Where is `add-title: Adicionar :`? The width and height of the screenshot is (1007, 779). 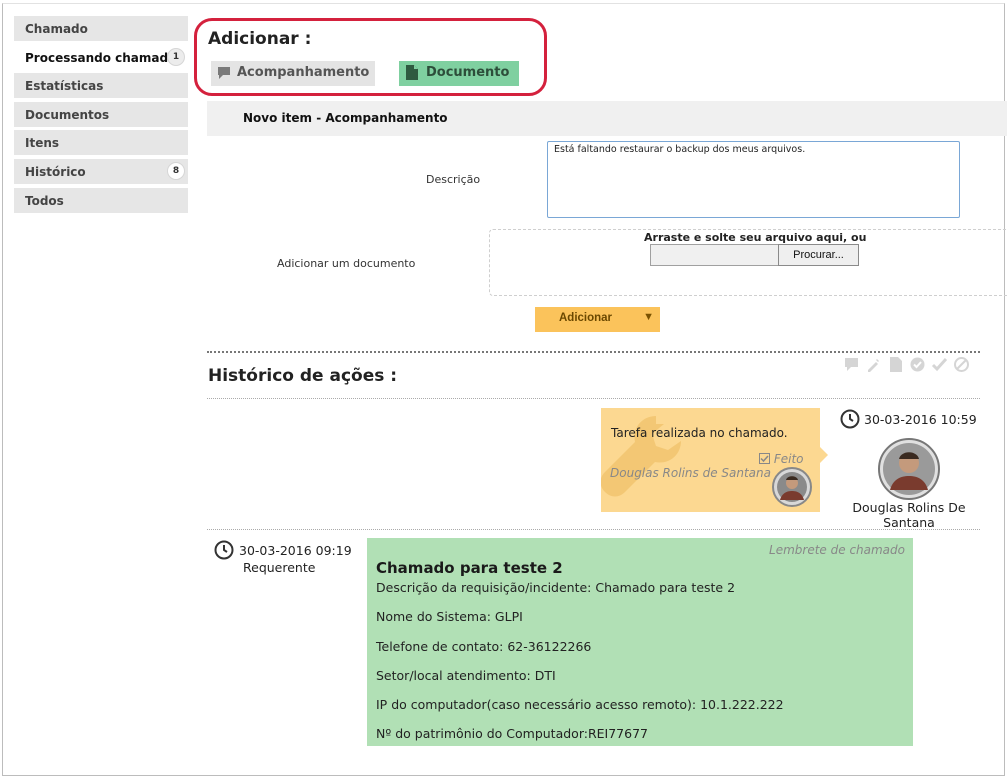
add-title: Adicionar : is located at coordinates (260, 39).